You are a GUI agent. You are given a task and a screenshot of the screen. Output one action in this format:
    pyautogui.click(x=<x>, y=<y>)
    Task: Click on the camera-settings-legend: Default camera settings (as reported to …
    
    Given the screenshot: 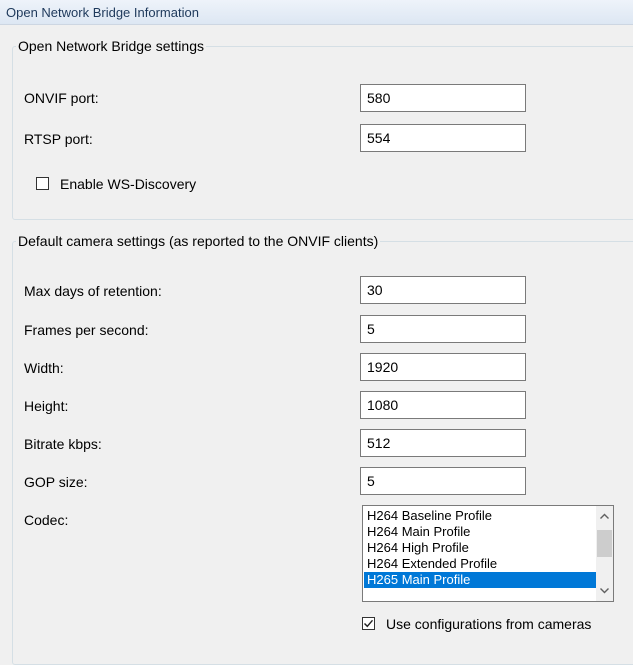 What is the action you would take?
    pyautogui.click(x=198, y=241)
    